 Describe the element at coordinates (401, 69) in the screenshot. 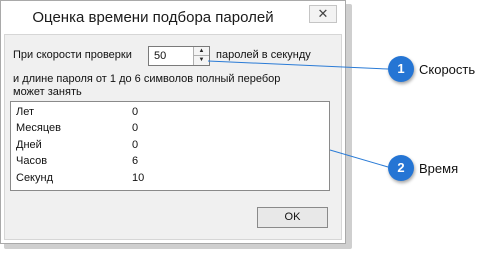

I see `callout-badge-1: 1` at that location.